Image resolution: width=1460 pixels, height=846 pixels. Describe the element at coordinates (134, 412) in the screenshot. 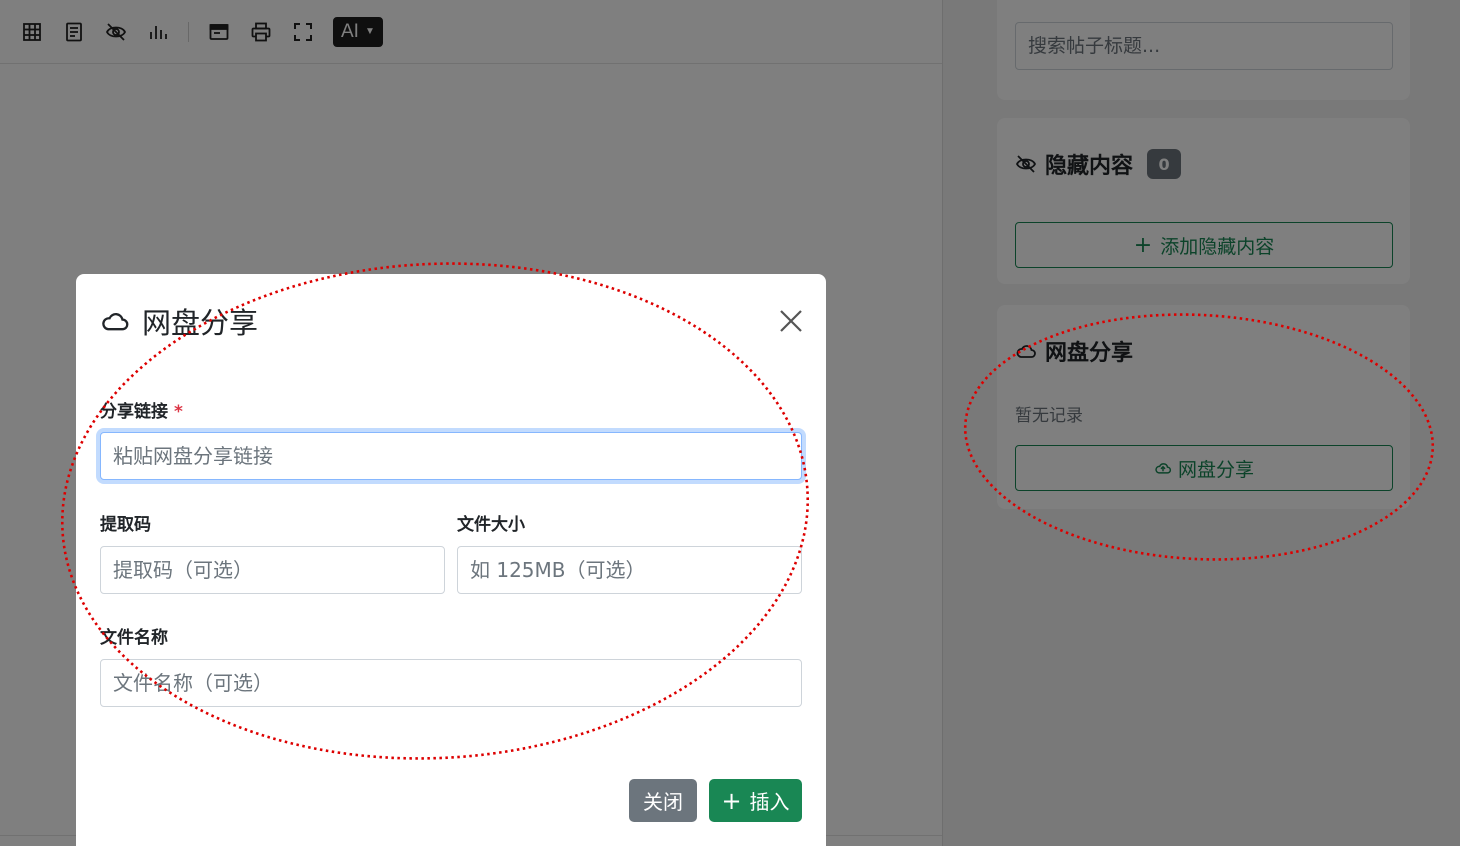

I see `share-link-label-text: 分享链接` at that location.